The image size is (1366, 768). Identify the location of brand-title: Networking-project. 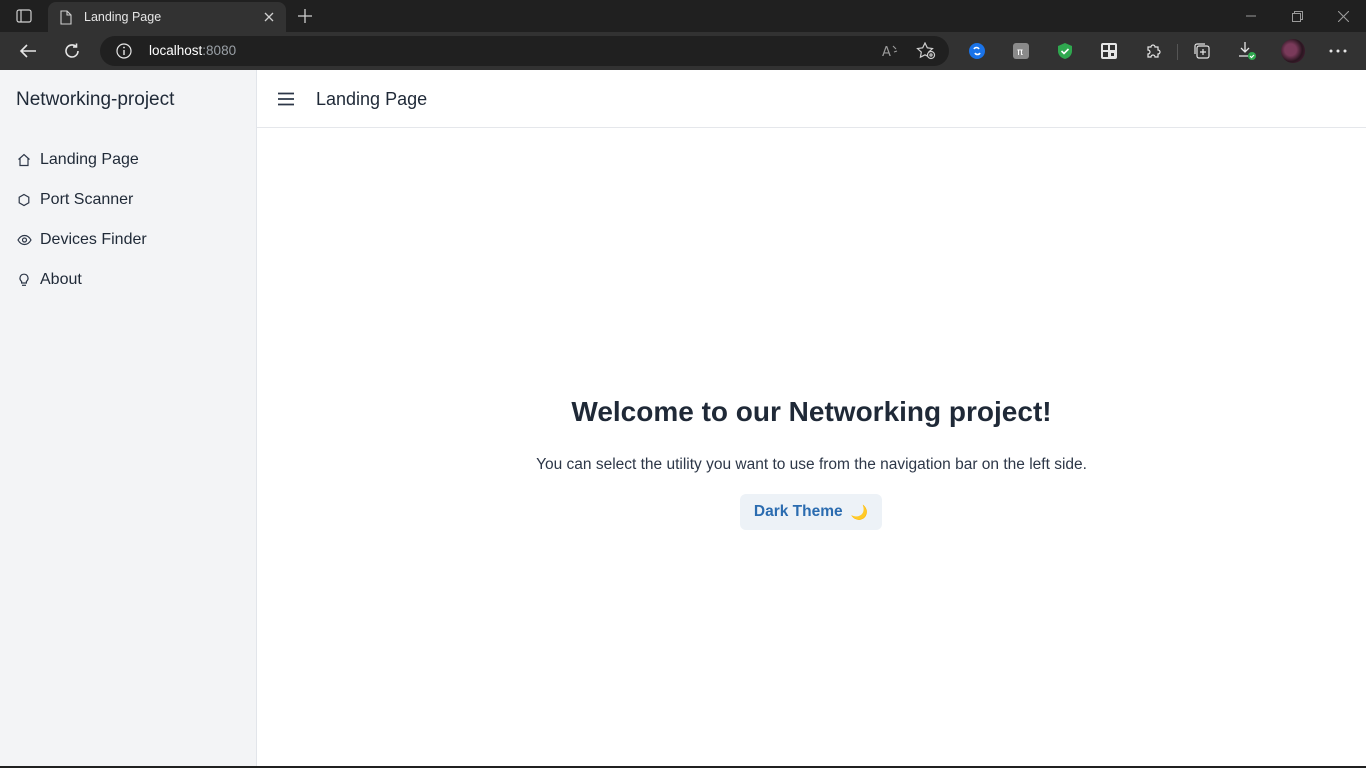
(95, 99).